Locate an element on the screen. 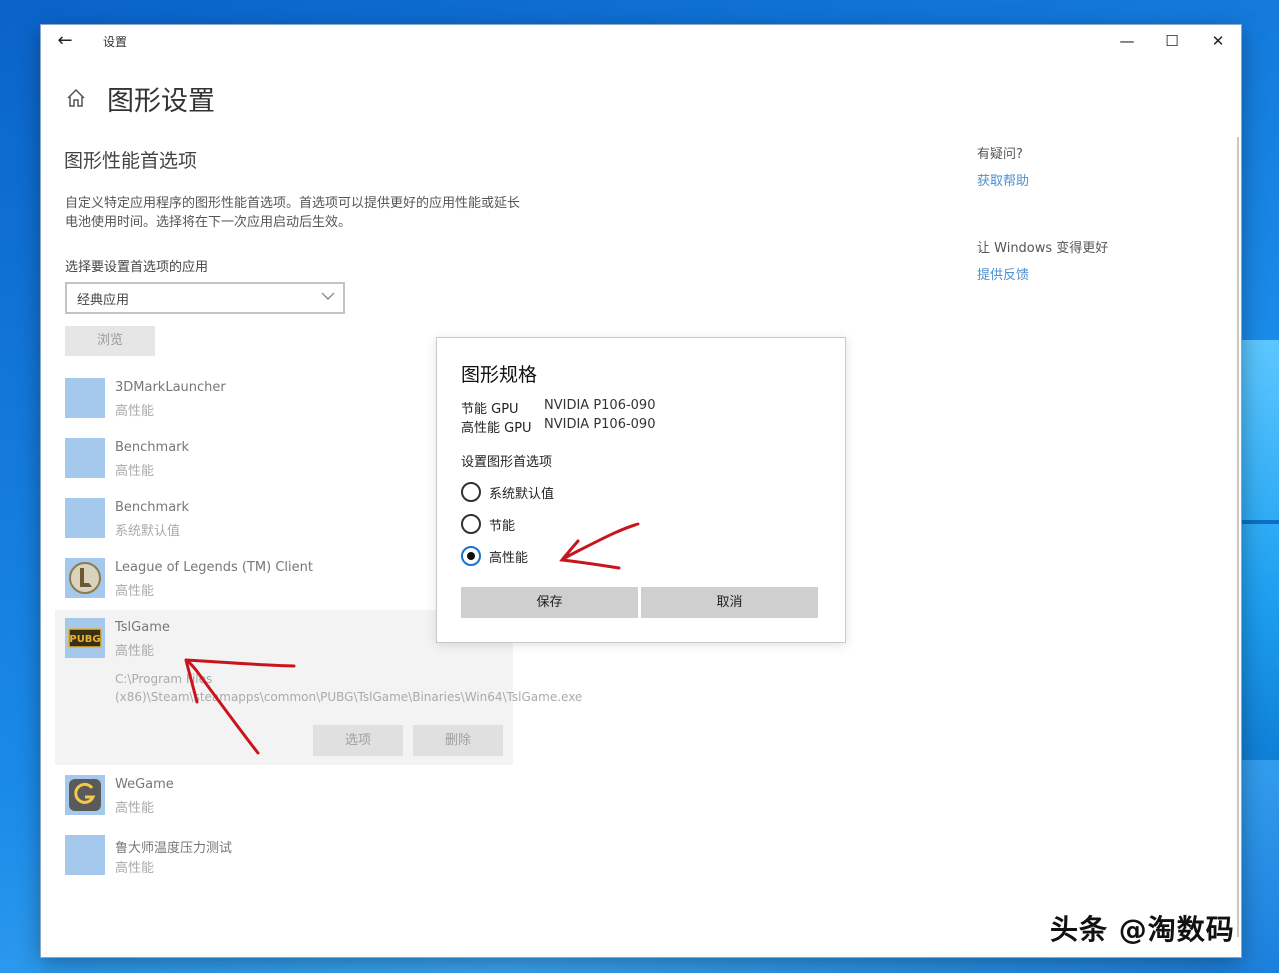  browse-button: 浏览 is located at coordinates (110, 341).